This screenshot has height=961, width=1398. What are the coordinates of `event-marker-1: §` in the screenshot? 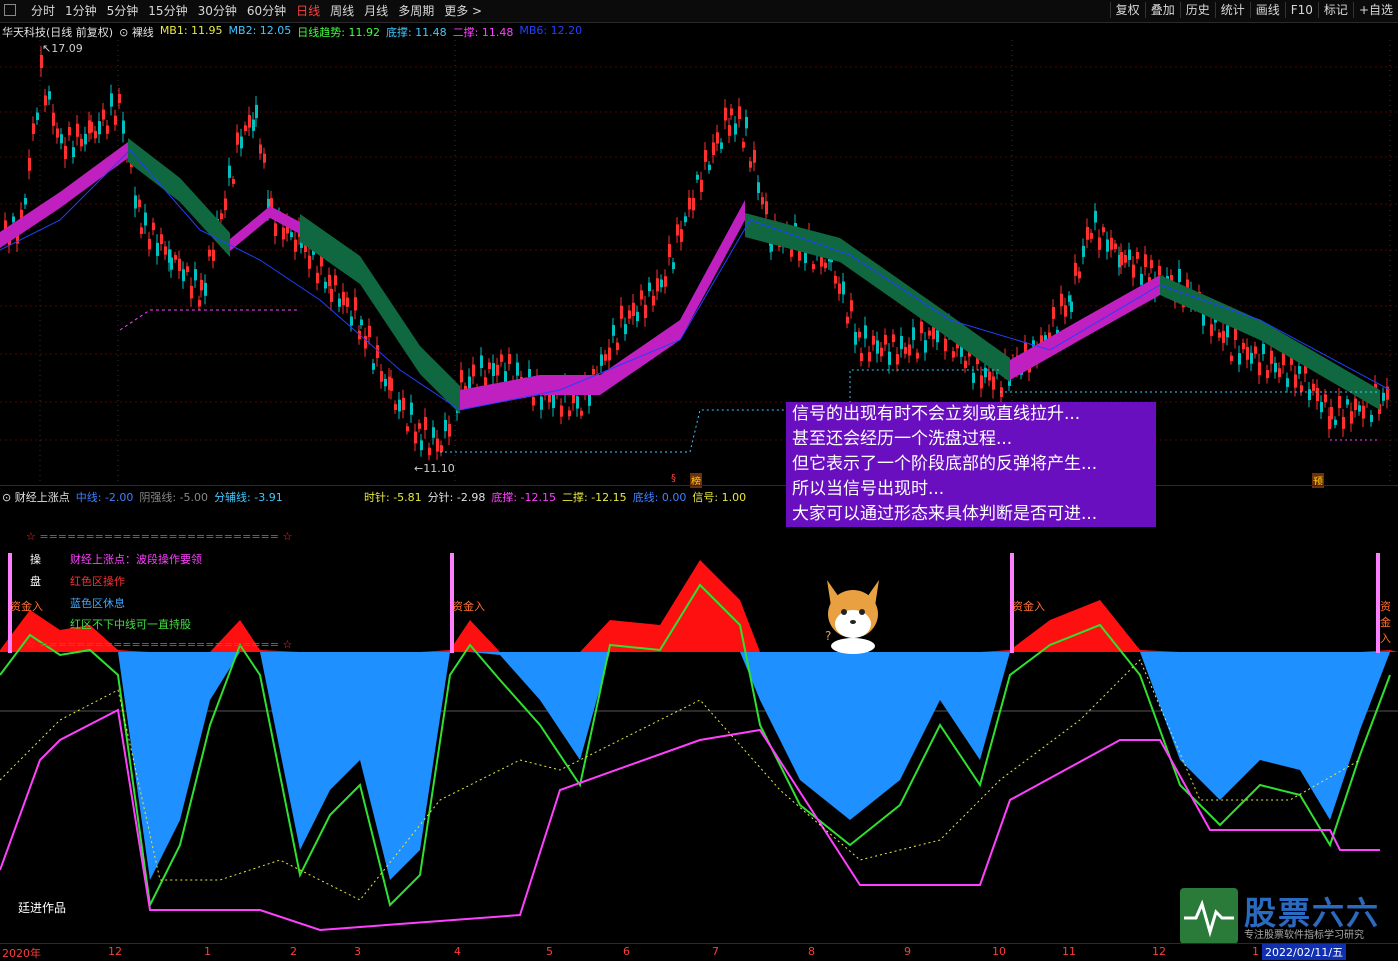 It's located at (673, 478).